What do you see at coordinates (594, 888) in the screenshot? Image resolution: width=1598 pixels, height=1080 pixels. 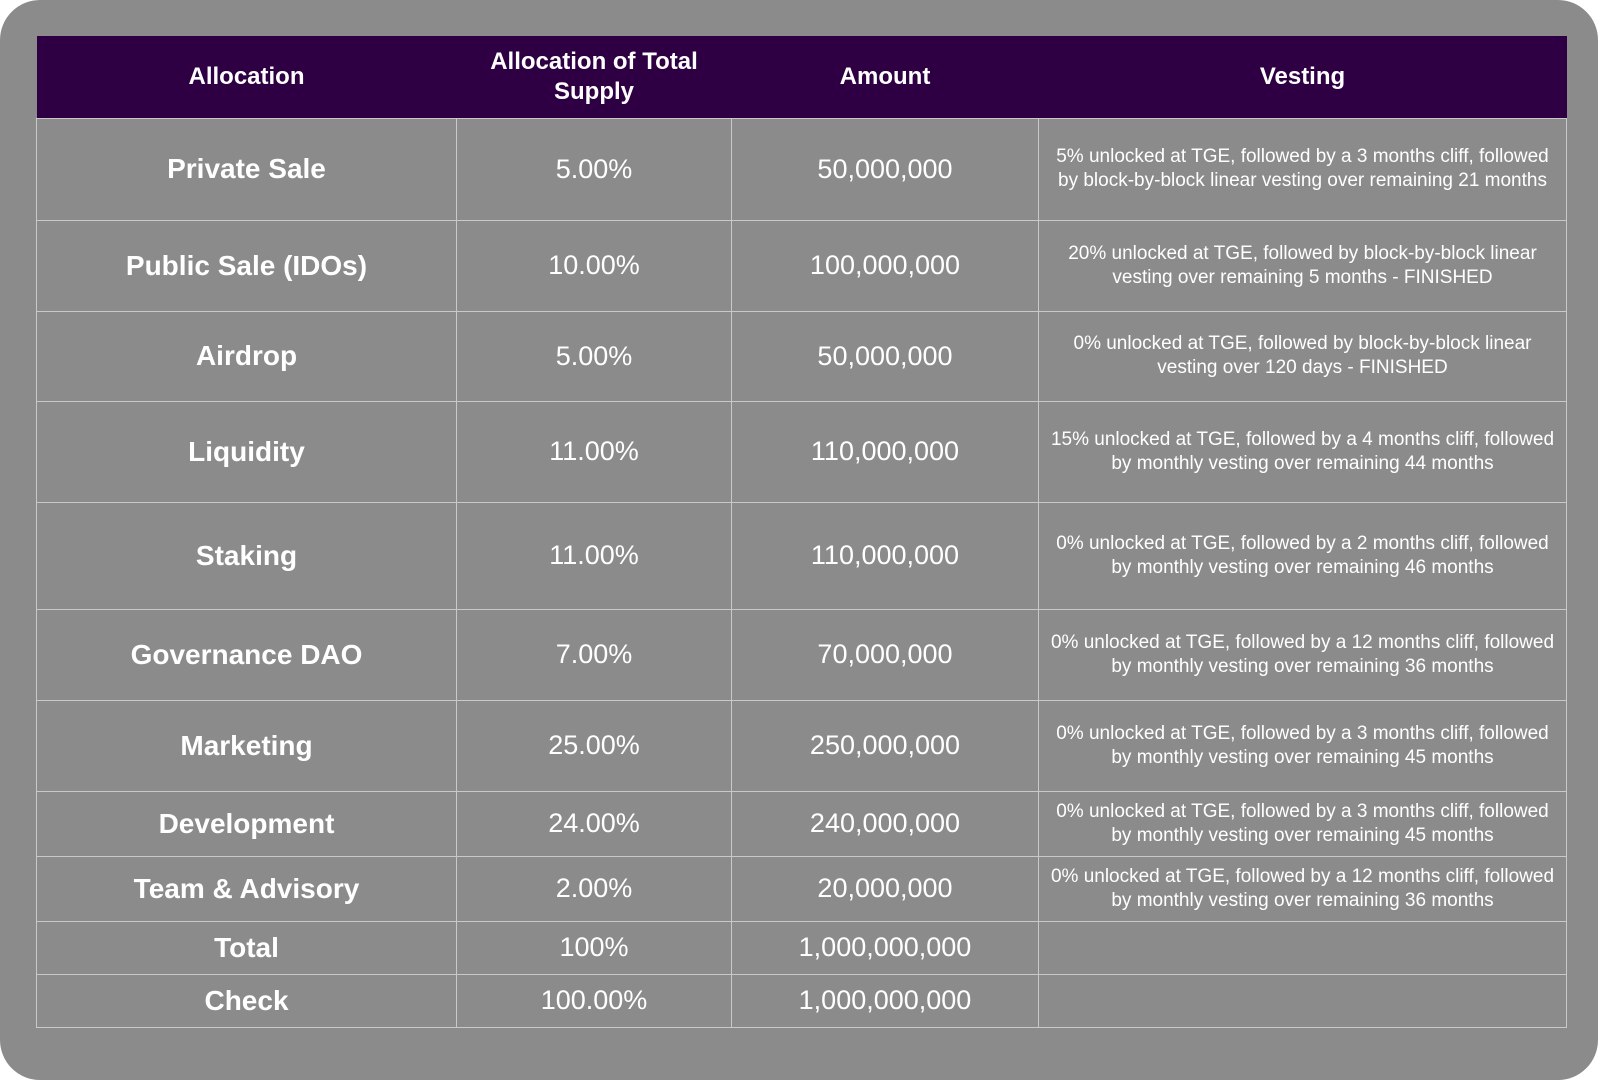 I see `cell-share: 2.00%` at bounding box center [594, 888].